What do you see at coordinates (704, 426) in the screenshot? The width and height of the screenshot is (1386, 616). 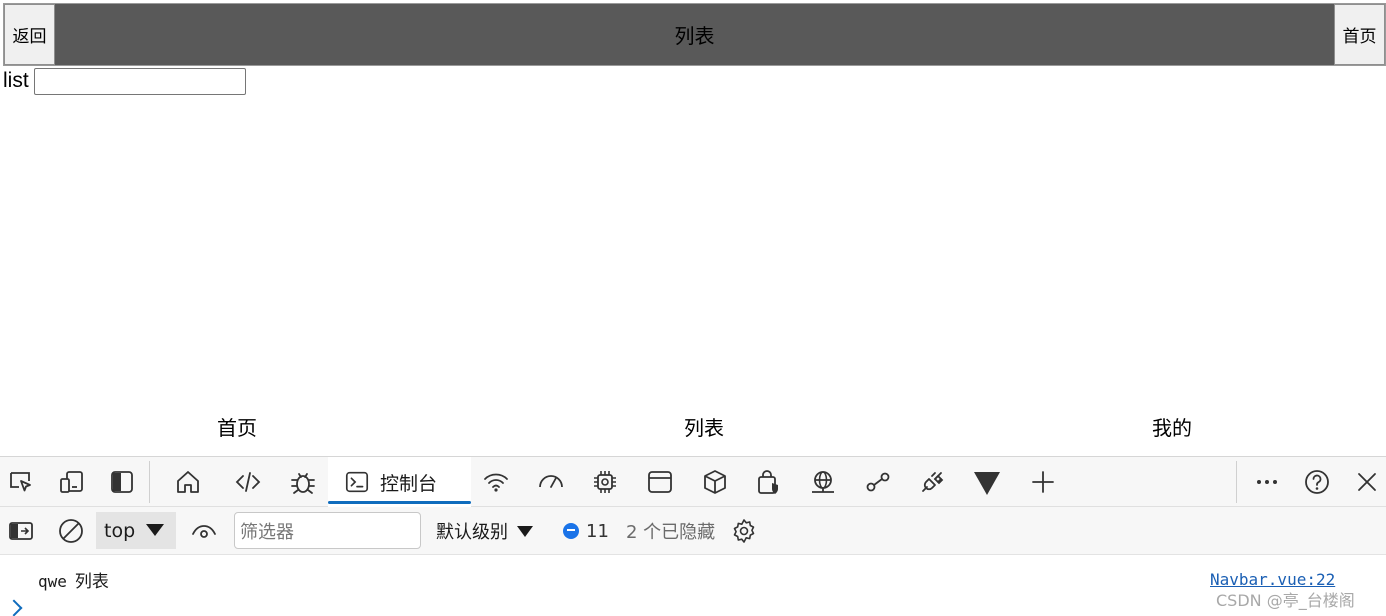 I see `tab-list: 列表` at bounding box center [704, 426].